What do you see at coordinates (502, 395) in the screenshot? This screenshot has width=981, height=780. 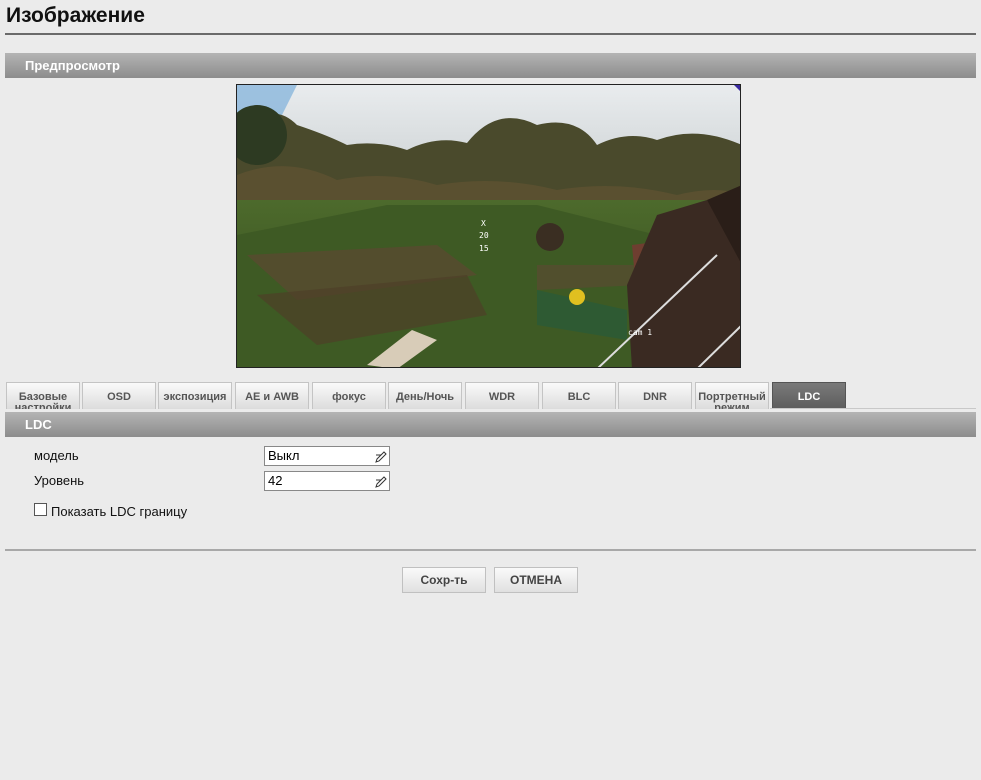 I see `tab-wdr: WDR` at bounding box center [502, 395].